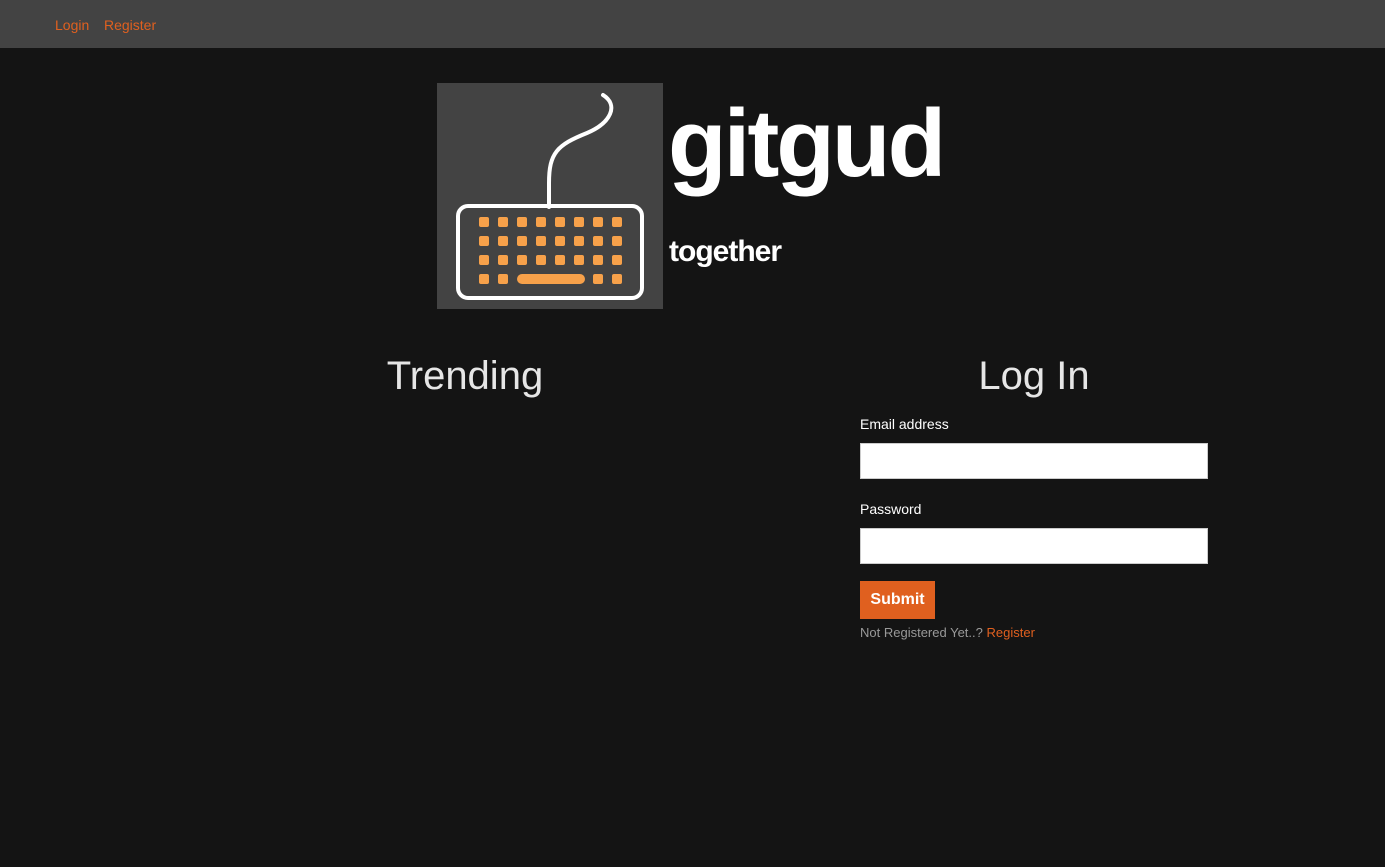 The width and height of the screenshot is (1385, 867). Describe the element at coordinates (1034, 376) in the screenshot. I see `login-title: Log In` at that location.